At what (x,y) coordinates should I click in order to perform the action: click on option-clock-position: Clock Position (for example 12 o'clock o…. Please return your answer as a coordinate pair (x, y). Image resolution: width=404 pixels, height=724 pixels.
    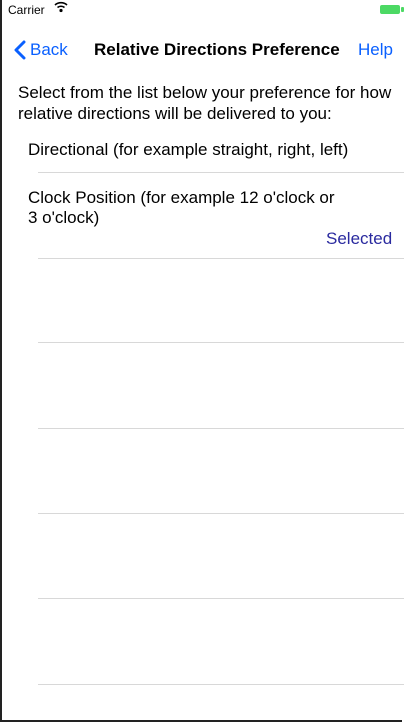
    Looking at the image, I should click on (188, 208).